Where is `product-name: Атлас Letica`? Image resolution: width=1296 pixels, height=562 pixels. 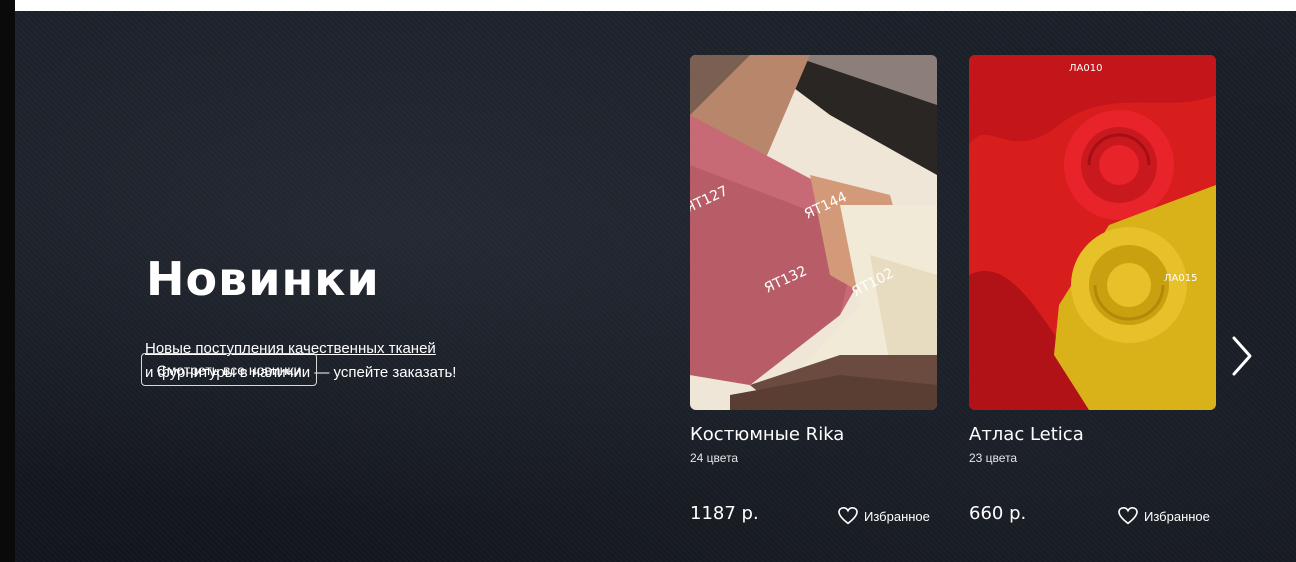
product-name: Атлас Letica is located at coordinates (1026, 434).